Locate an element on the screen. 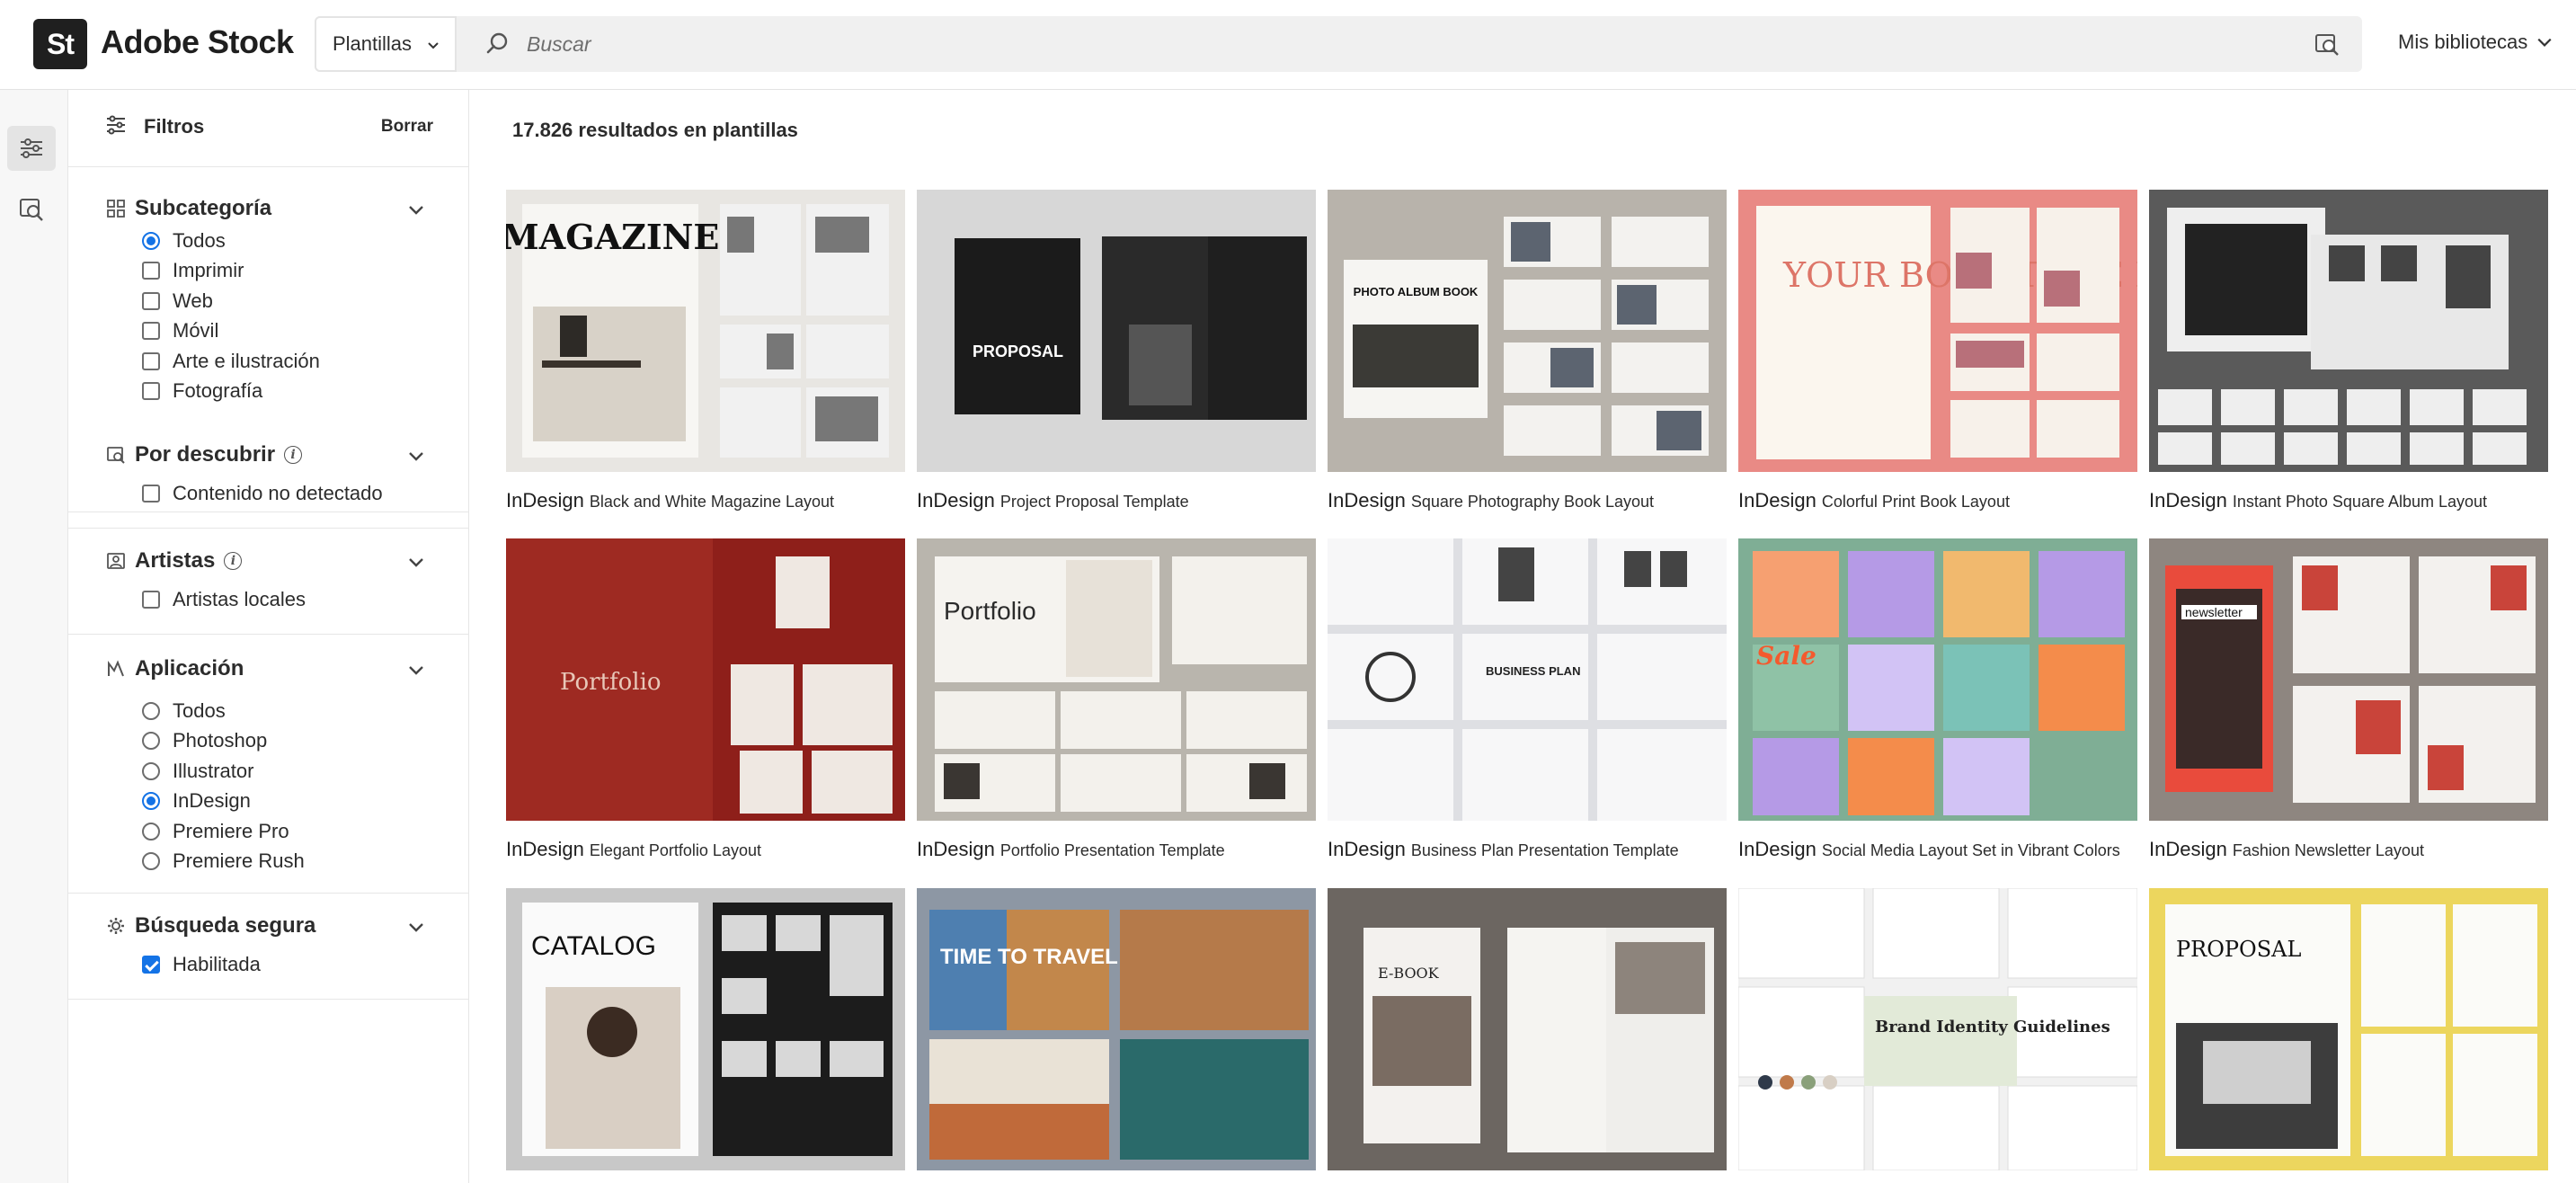 The width and height of the screenshot is (2576, 1183). template-caption: InDesign Black and White Magazine Layout is located at coordinates (670, 500).